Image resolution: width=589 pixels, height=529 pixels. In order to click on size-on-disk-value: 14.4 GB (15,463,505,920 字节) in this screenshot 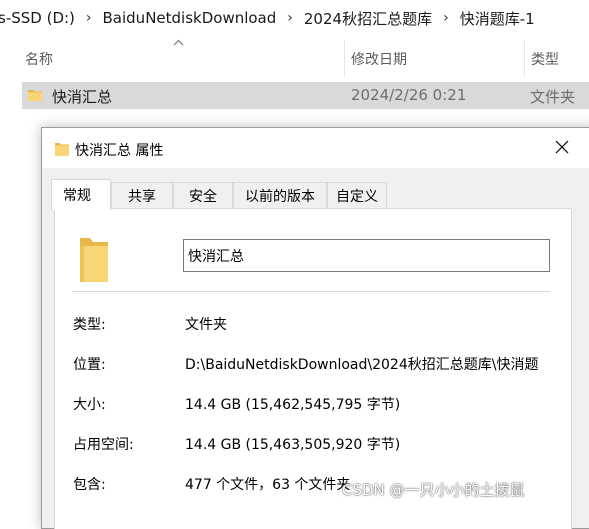, I will do `click(293, 445)`.